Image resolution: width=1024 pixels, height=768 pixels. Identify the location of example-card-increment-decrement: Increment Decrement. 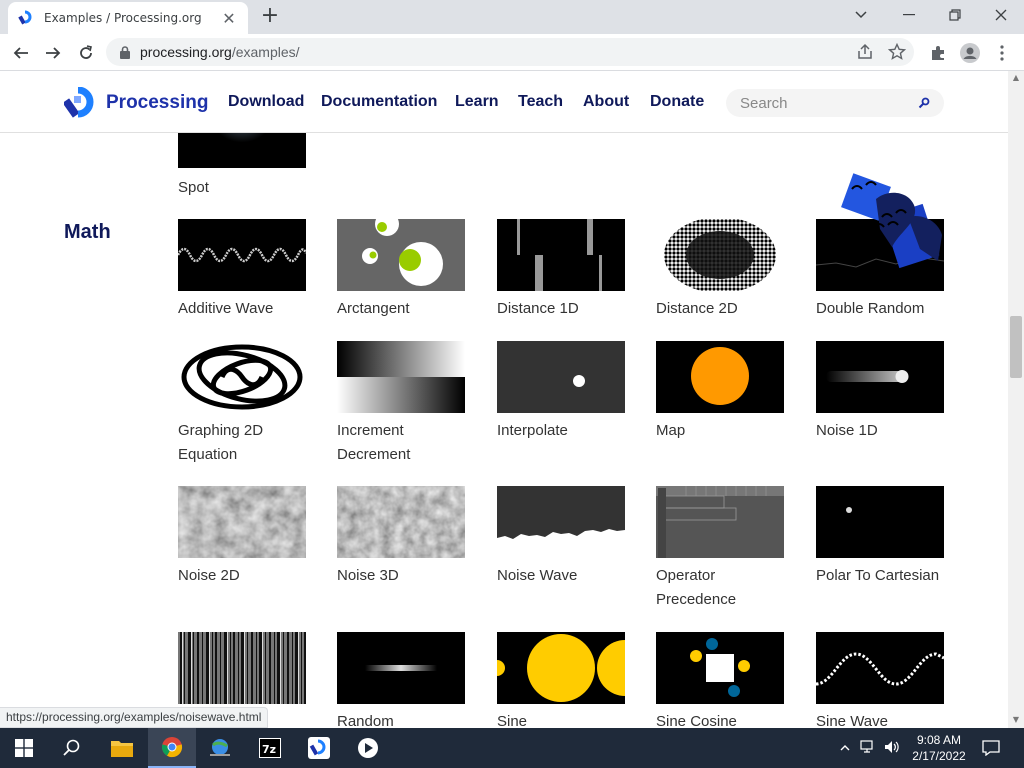
(401, 404).